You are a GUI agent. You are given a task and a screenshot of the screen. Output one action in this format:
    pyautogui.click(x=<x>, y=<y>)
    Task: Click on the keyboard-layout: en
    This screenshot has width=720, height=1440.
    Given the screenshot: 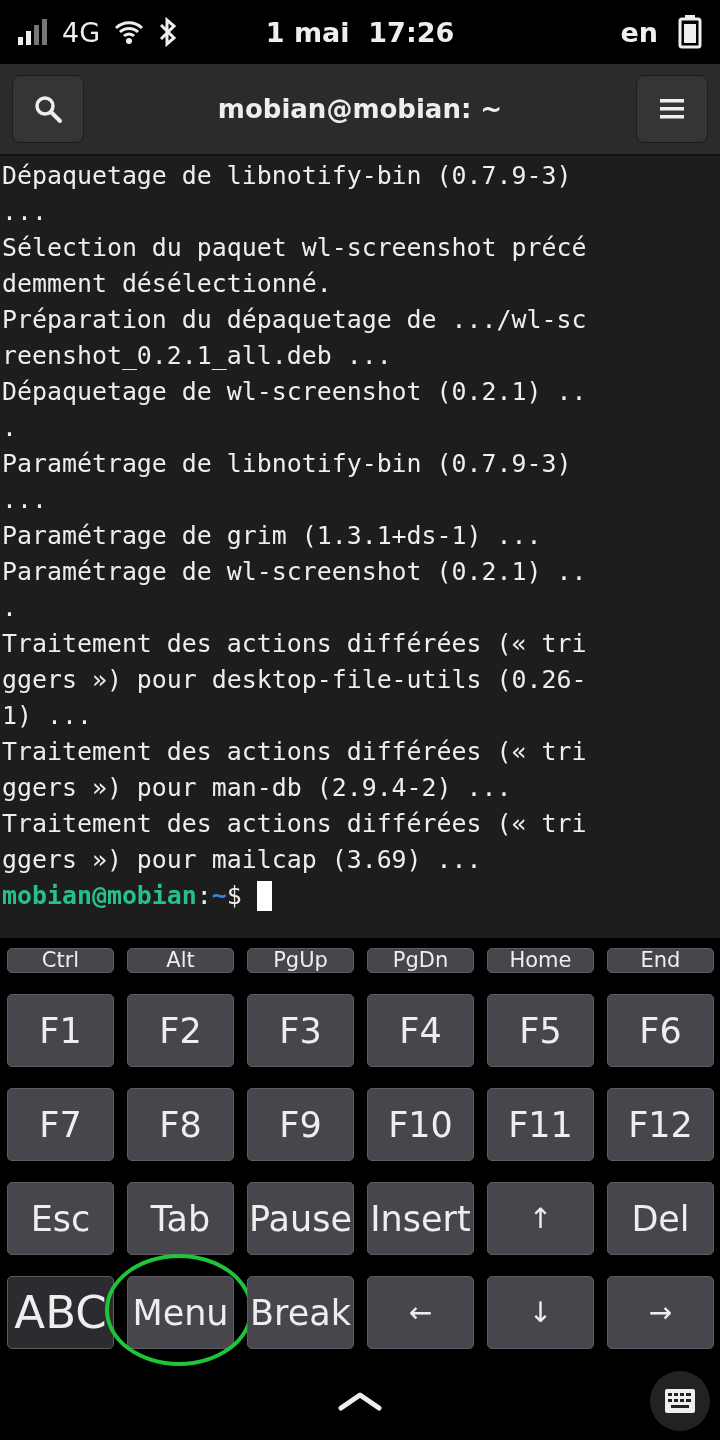 What is the action you would take?
    pyautogui.click(x=639, y=32)
    